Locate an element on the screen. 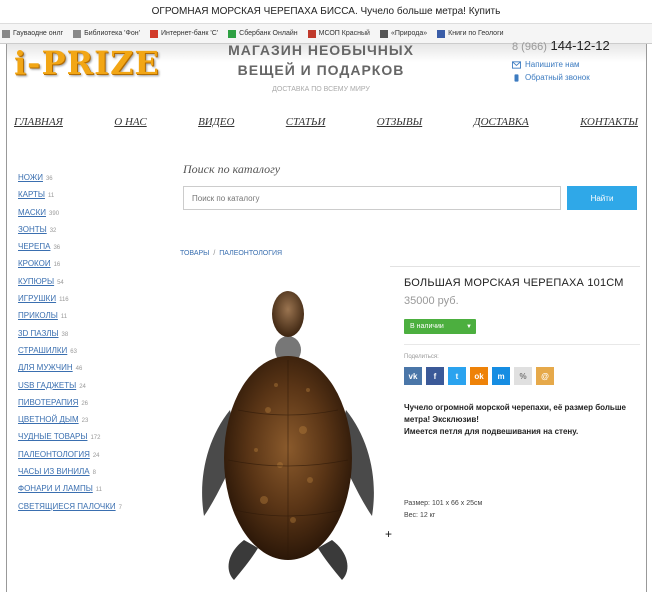 The image size is (652, 592). bookmark-label: Книги по Геологи is located at coordinates (476, 33).